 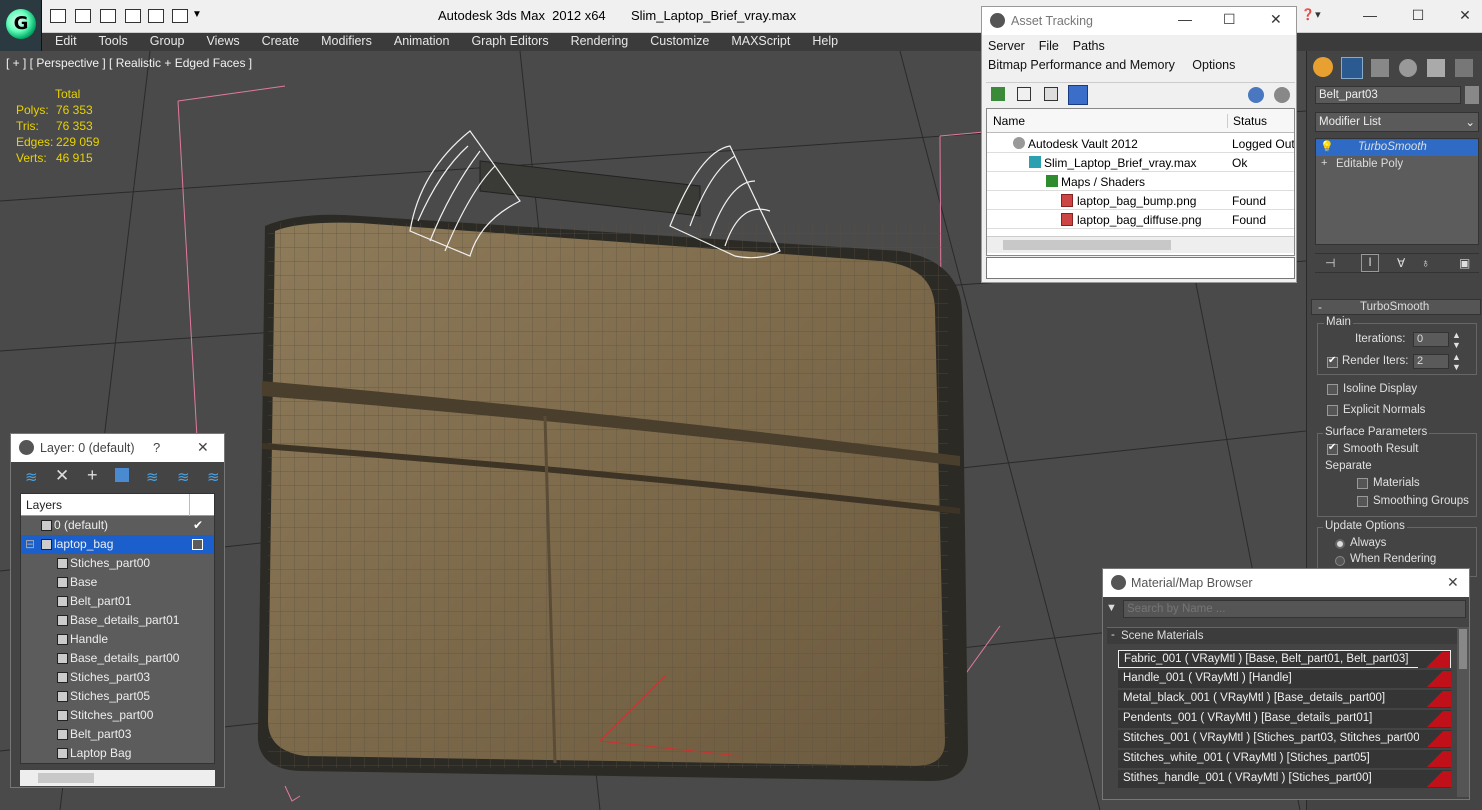 What do you see at coordinates (117, 448) in the screenshot?
I see `layer-dialog-titlebar: Layer: 0 (default) ? ✕` at bounding box center [117, 448].